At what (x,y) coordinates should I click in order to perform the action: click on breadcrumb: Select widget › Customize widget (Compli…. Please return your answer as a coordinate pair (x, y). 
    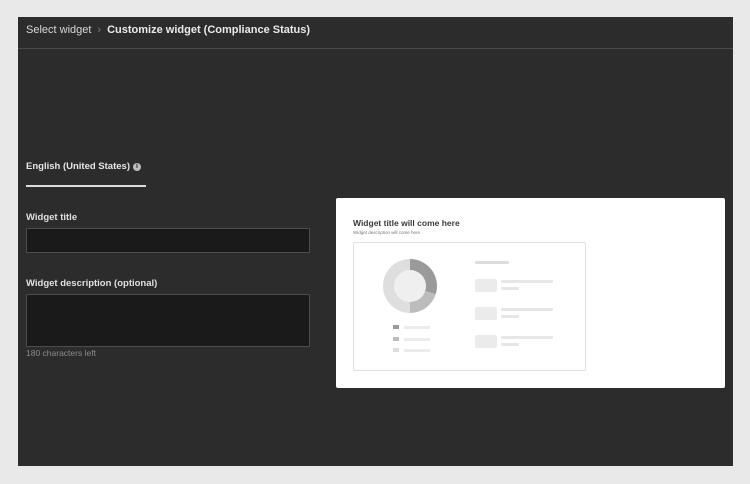
    Looking at the image, I should click on (168, 30).